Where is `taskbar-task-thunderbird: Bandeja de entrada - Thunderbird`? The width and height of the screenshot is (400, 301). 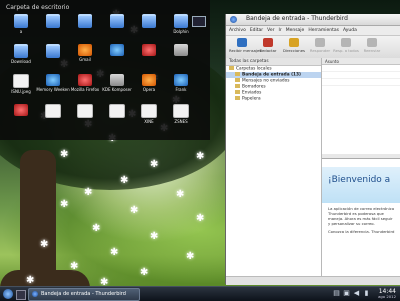 taskbar-task-thunderbird: Bandeja de entrada - Thunderbird is located at coordinates (84, 294).